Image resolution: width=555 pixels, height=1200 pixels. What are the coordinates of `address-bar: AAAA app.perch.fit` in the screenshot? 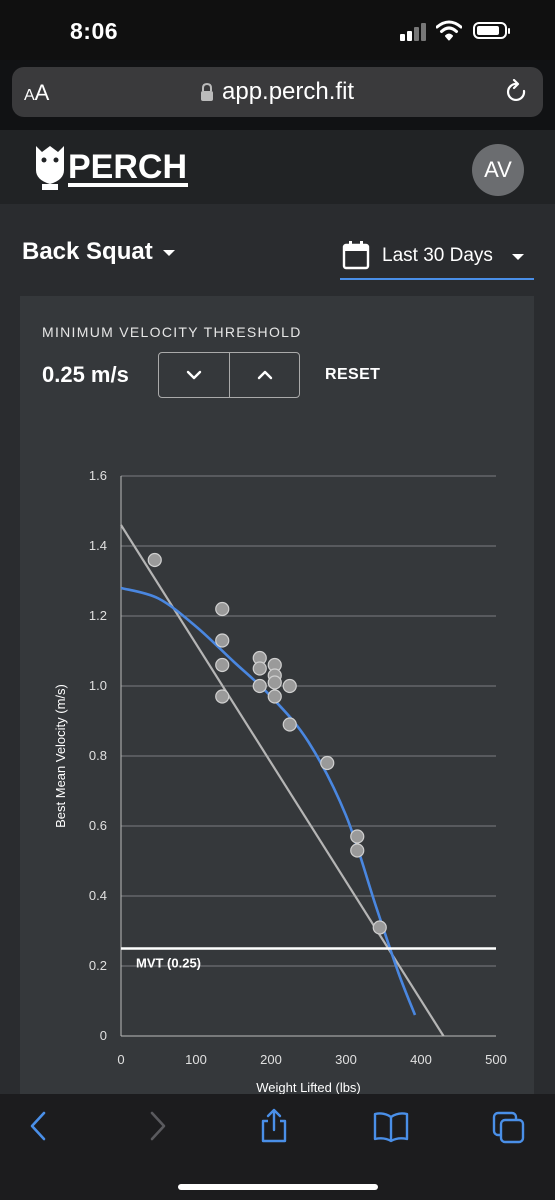 It's located at (277, 92).